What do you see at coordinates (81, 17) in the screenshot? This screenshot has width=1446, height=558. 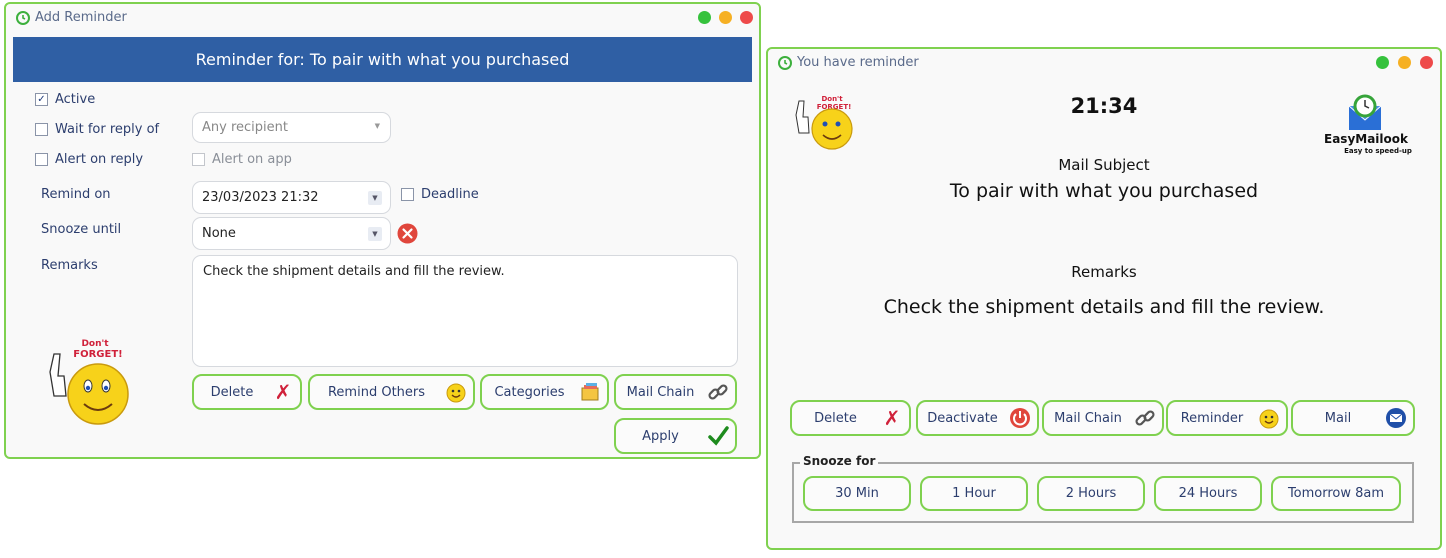 I see `window-title: Add Reminder` at bounding box center [81, 17].